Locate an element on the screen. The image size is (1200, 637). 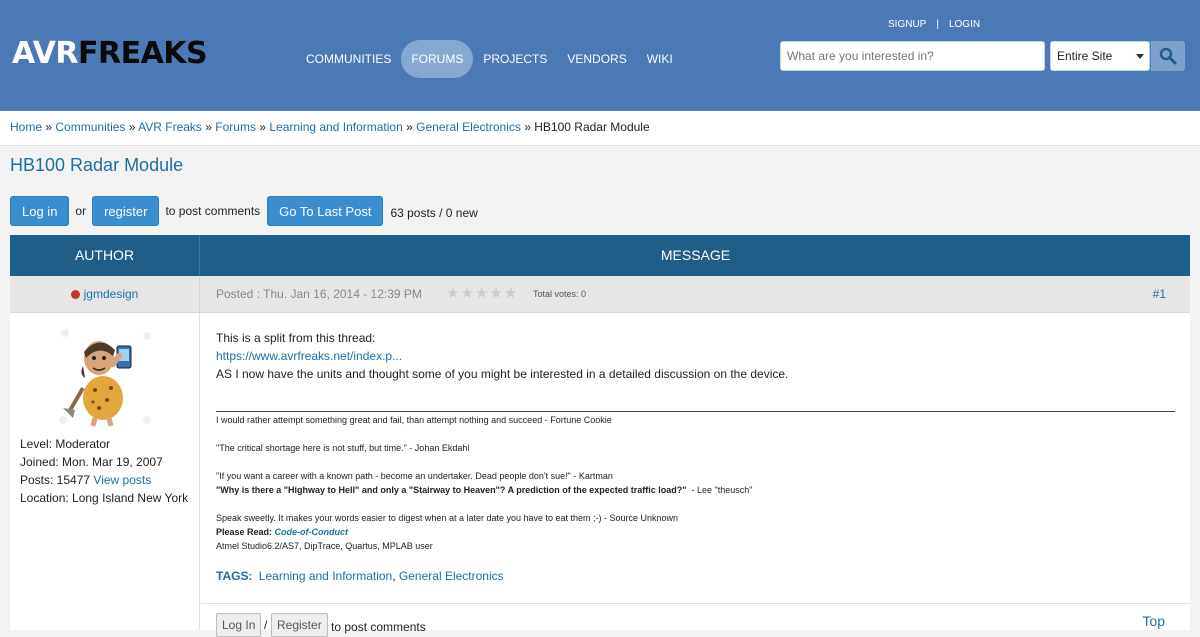
login-link: LOGIN is located at coordinates (964, 24).